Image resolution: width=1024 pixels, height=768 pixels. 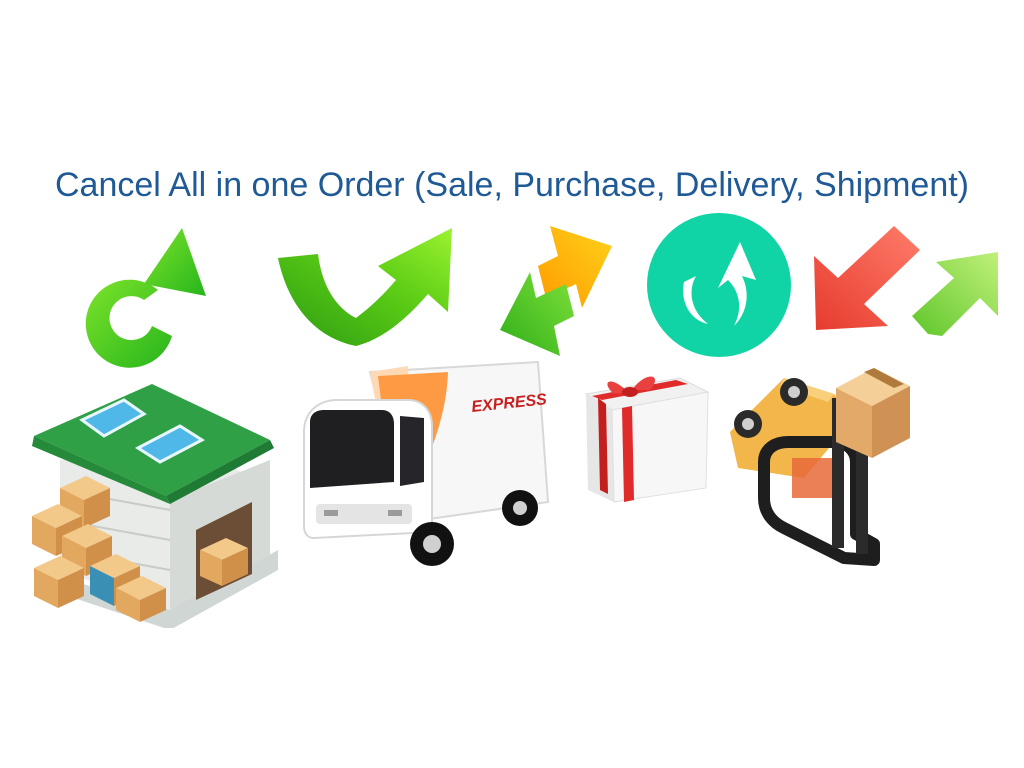 What do you see at coordinates (955, 294) in the screenshot?
I see `up-right-arrow-icon` at bounding box center [955, 294].